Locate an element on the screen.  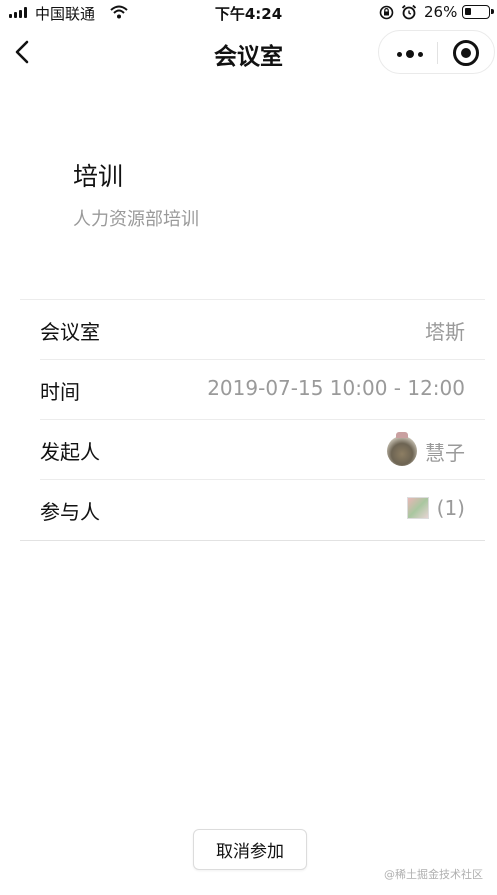
participants-label: 参与人 is located at coordinates (70, 512).